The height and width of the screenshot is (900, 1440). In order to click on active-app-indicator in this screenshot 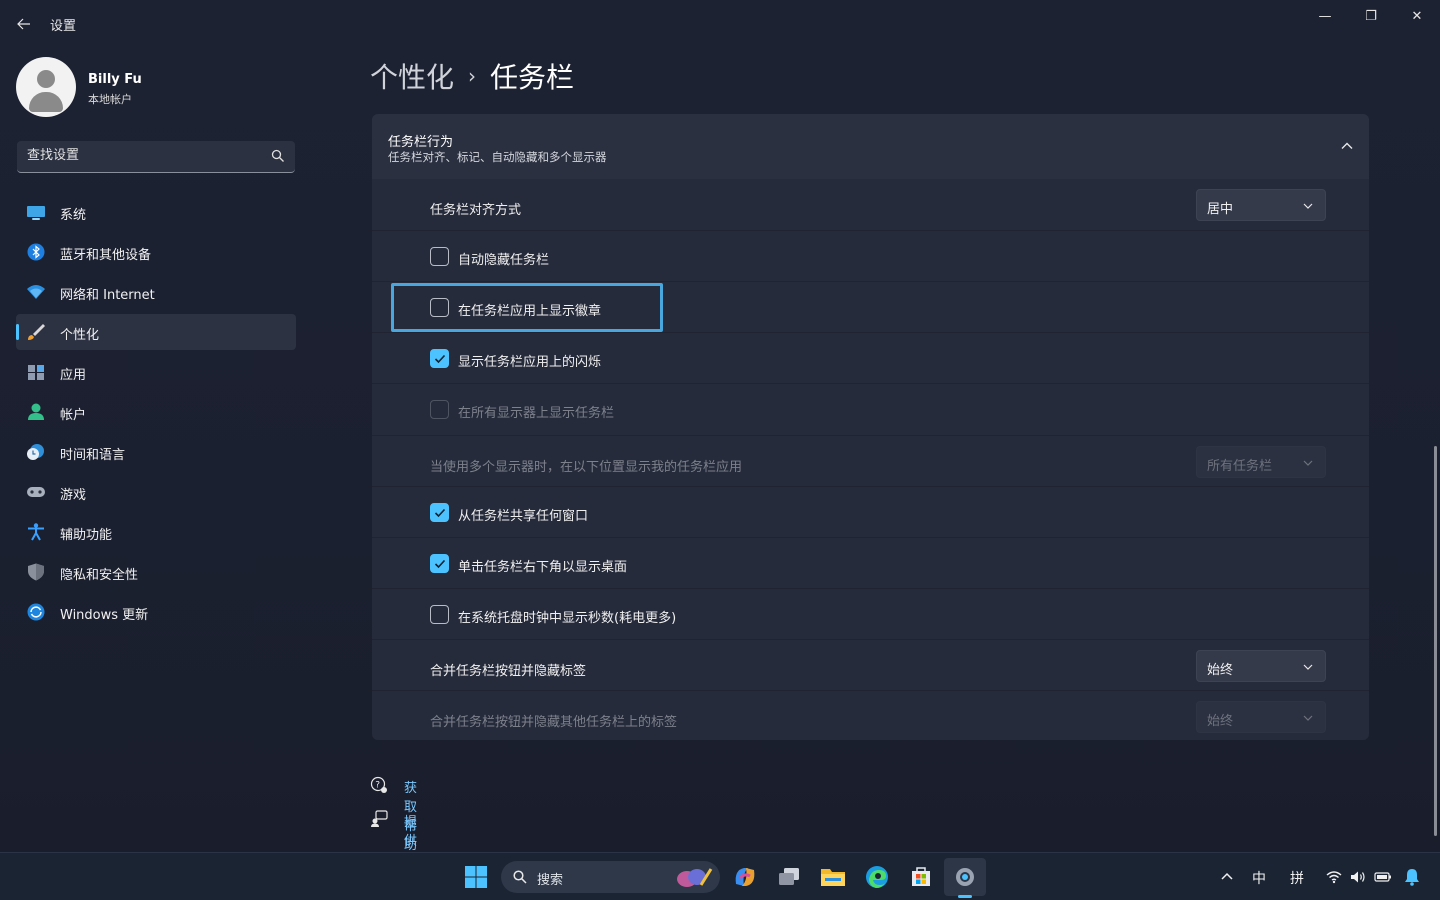, I will do `click(965, 896)`.